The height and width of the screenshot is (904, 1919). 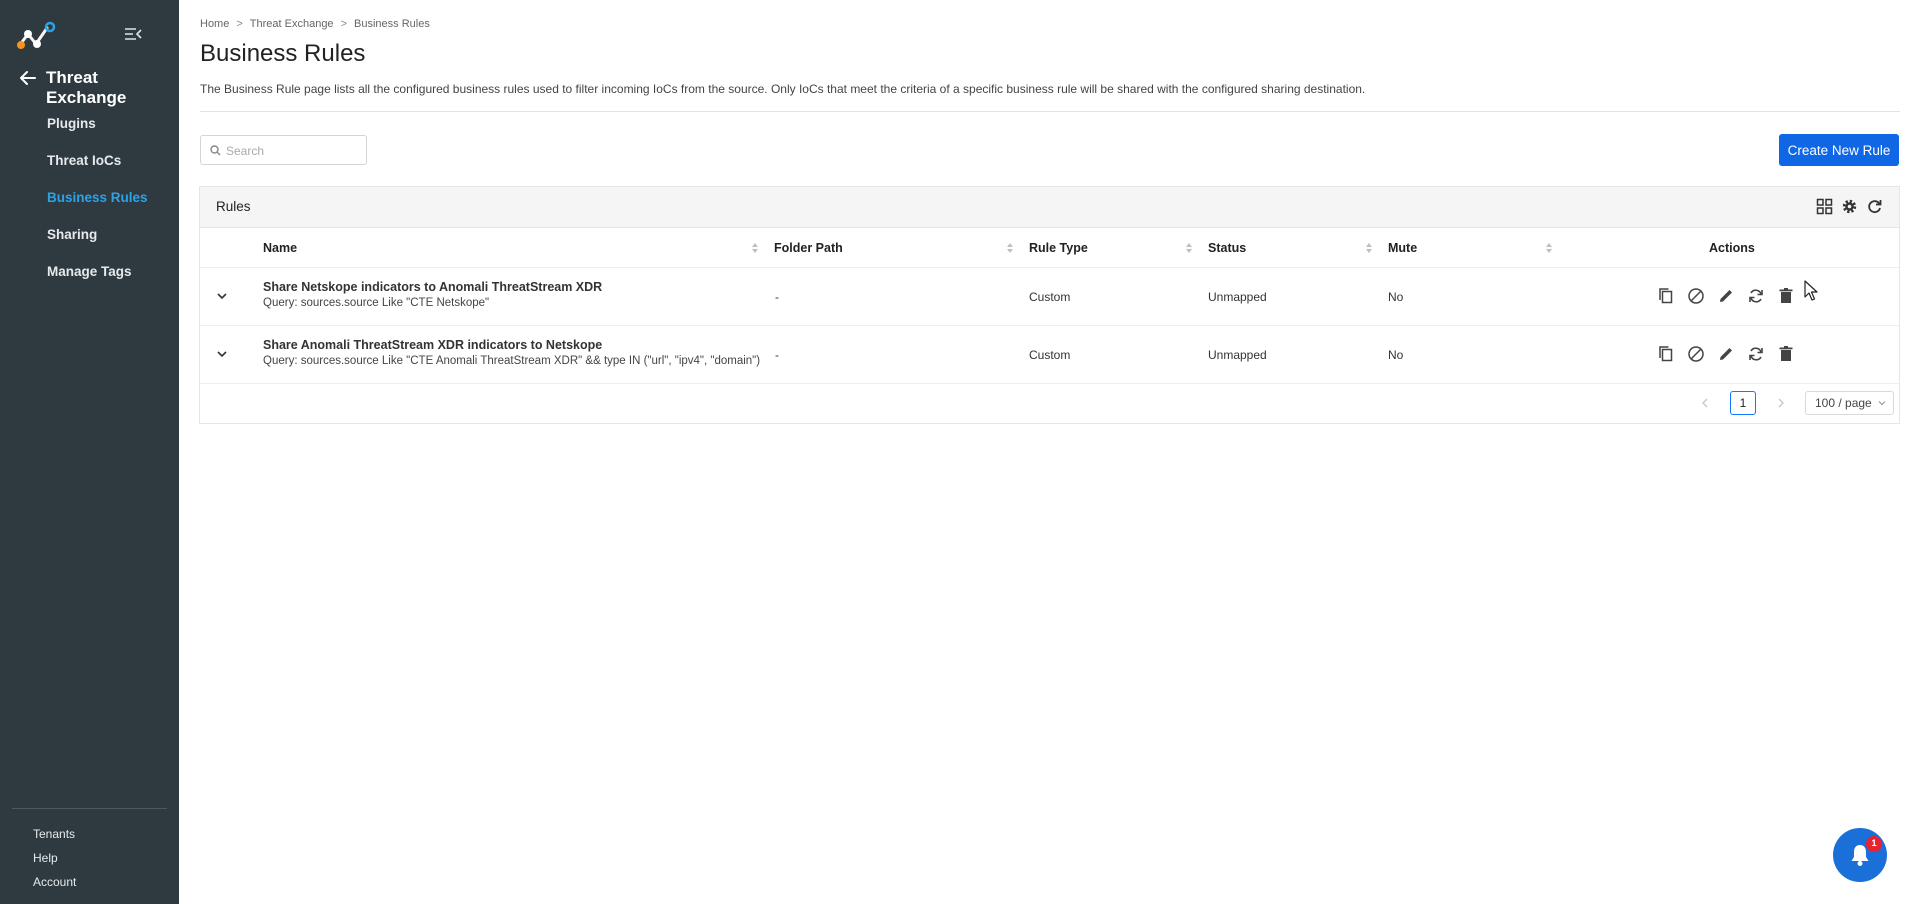 What do you see at coordinates (808, 248) in the screenshot?
I see `column-header-folder-path: Folder Path` at bounding box center [808, 248].